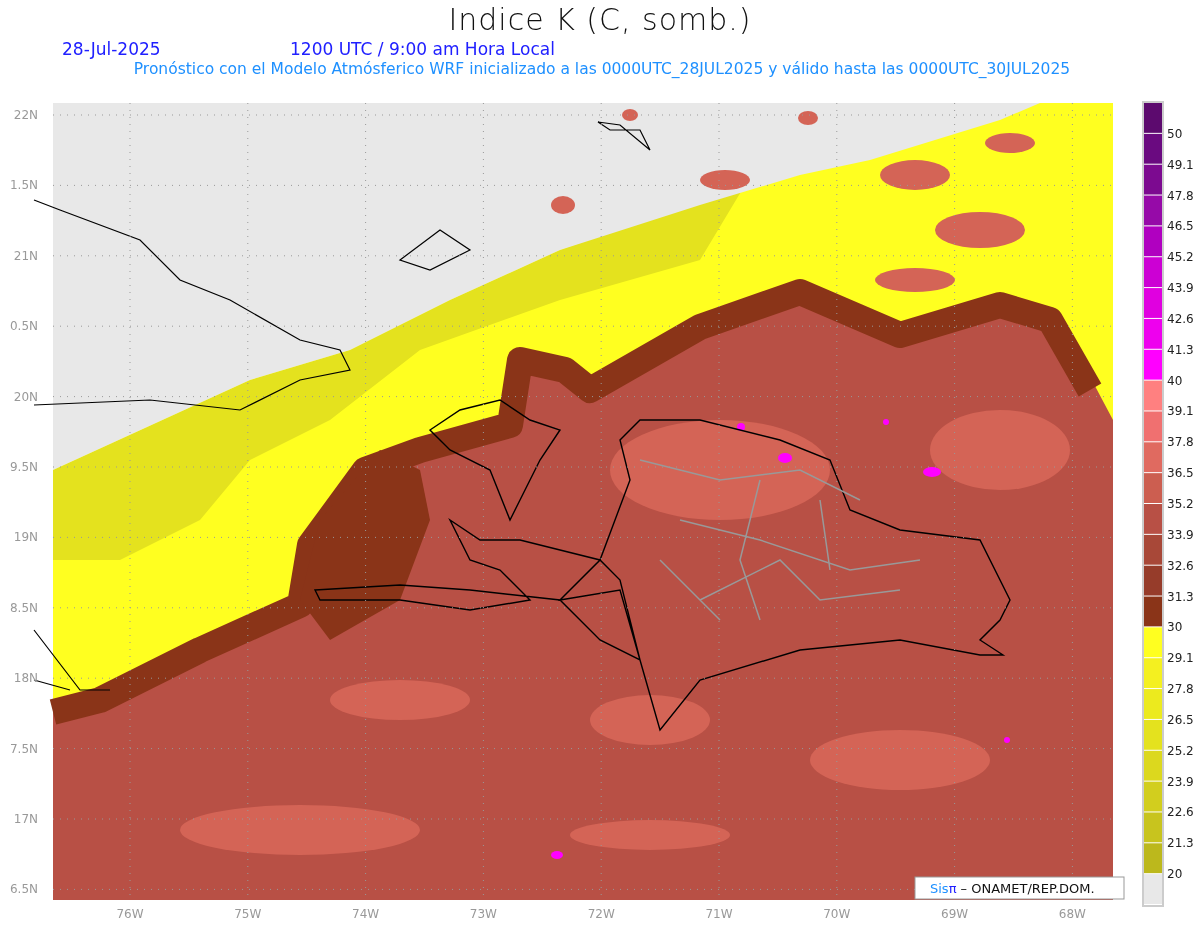 The width and height of the screenshot is (1200, 927). What do you see at coordinates (837, 914) in the screenshot?
I see `longitude-label: 70W` at bounding box center [837, 914].